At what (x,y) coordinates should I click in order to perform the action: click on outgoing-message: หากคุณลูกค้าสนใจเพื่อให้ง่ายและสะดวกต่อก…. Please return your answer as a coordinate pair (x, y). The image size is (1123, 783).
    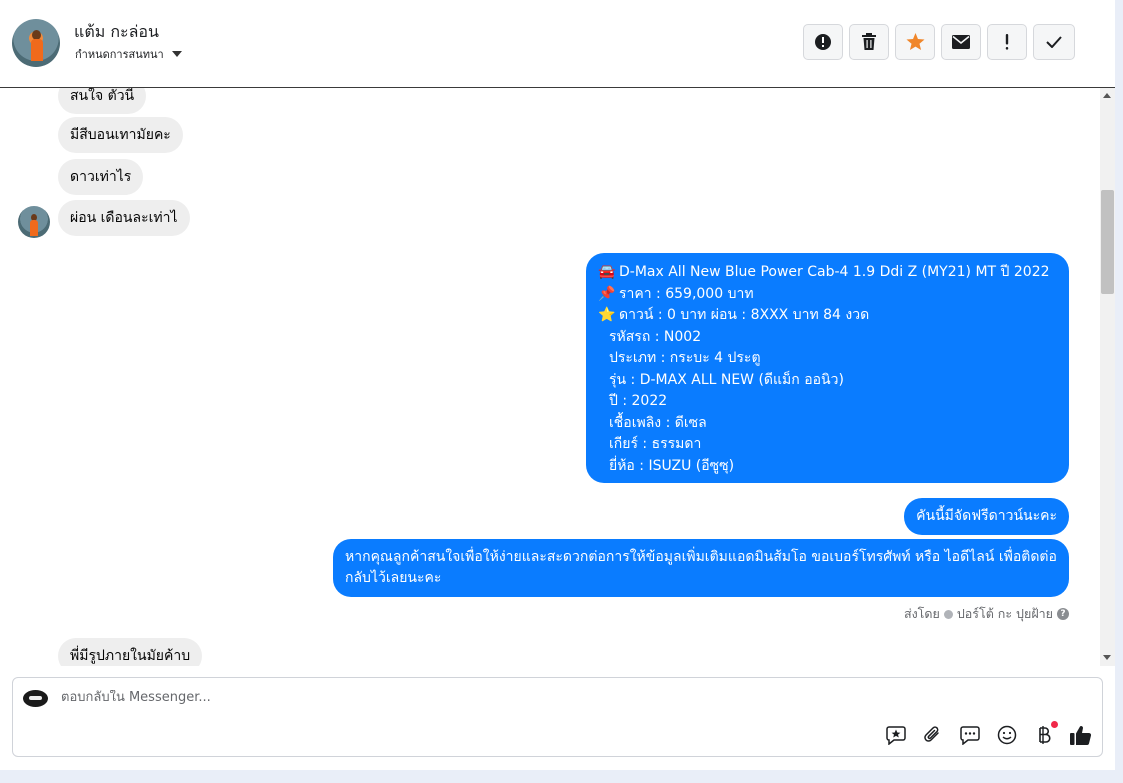
    Looking at the image, I should click on (701, 568).